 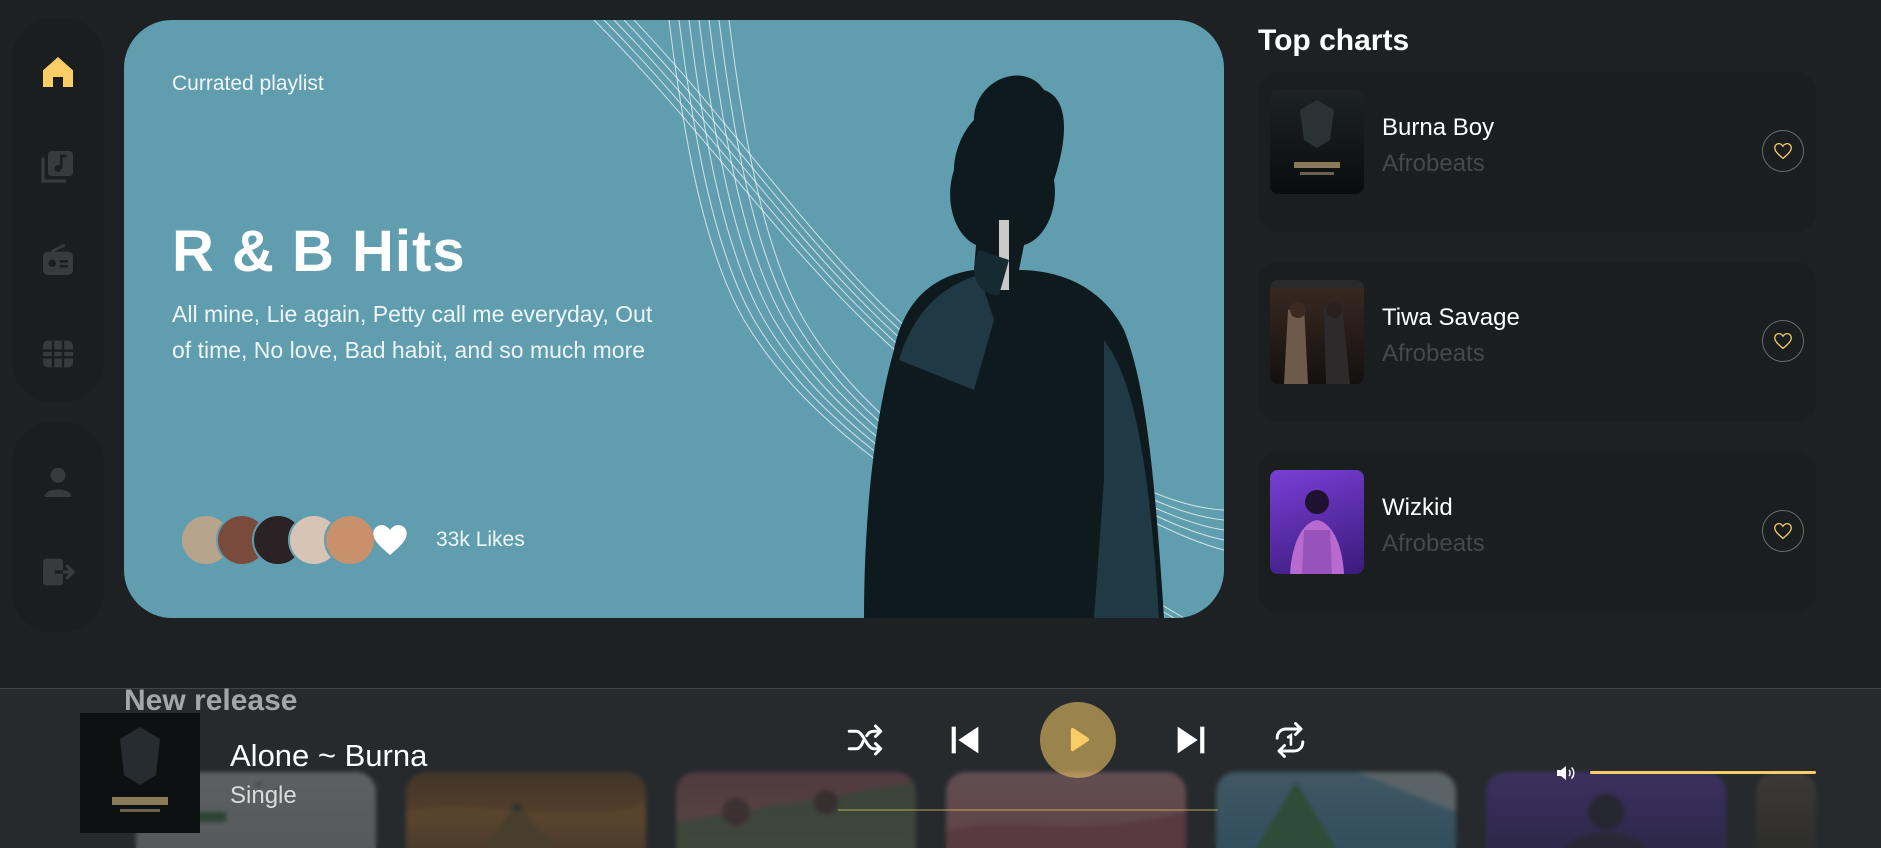 I want to click on shuffle-icon, so click(x=865, y=740).